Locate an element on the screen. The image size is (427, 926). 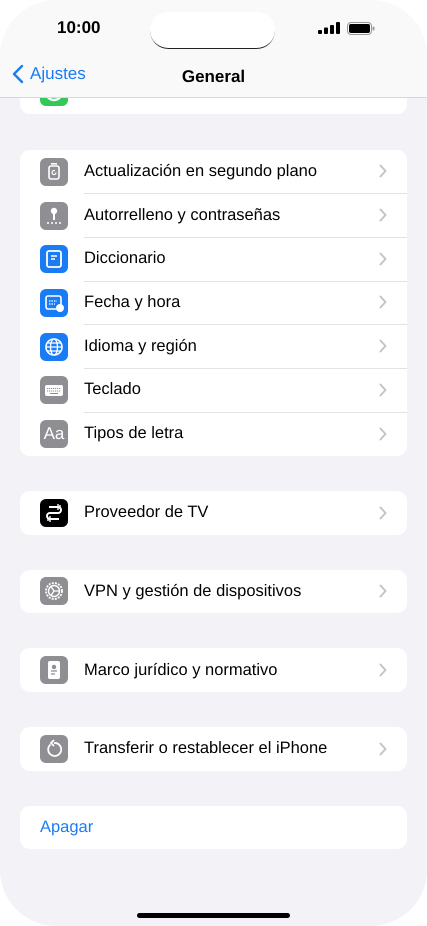
row-label: Autorrelleno y contraseñas is located at coordinates (182, 215).